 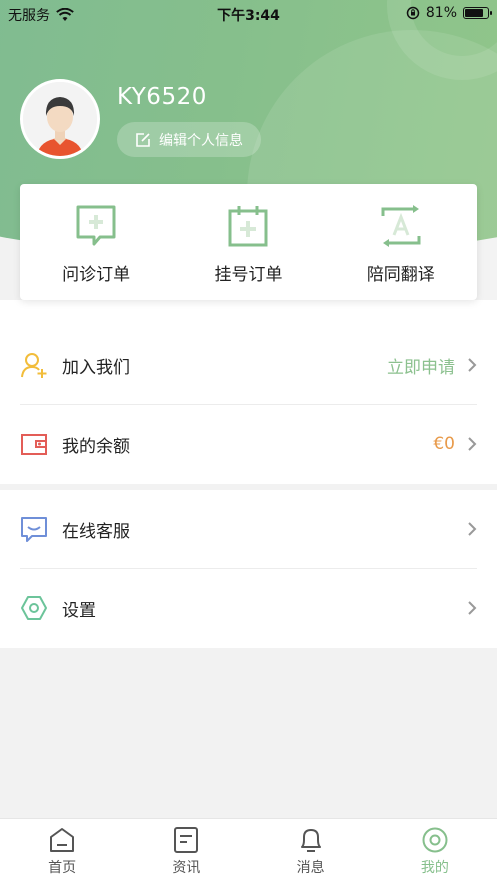 What do you see at coordinates (34, 365) in the screenshot?
I see `user-add-icon` at bounding box center [34, 365].